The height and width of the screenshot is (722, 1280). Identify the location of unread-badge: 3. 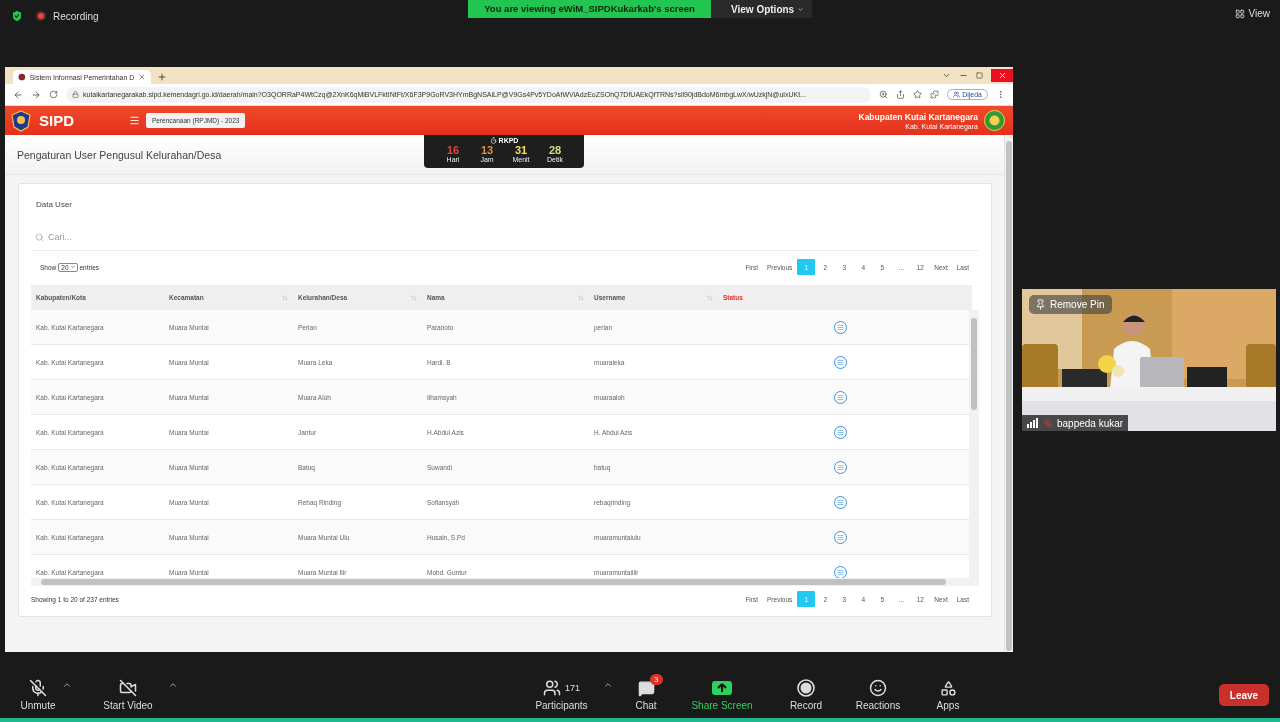
(656, 679).